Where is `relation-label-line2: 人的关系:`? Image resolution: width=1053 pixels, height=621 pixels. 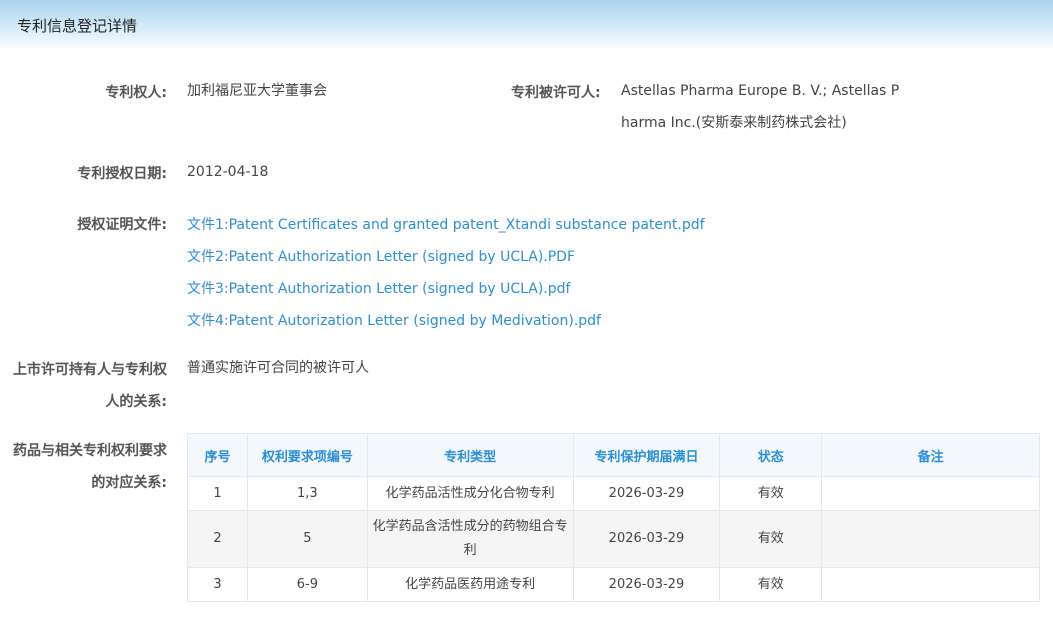 relation-label-line2: 人的关系: is located at coordinates (136, 402).